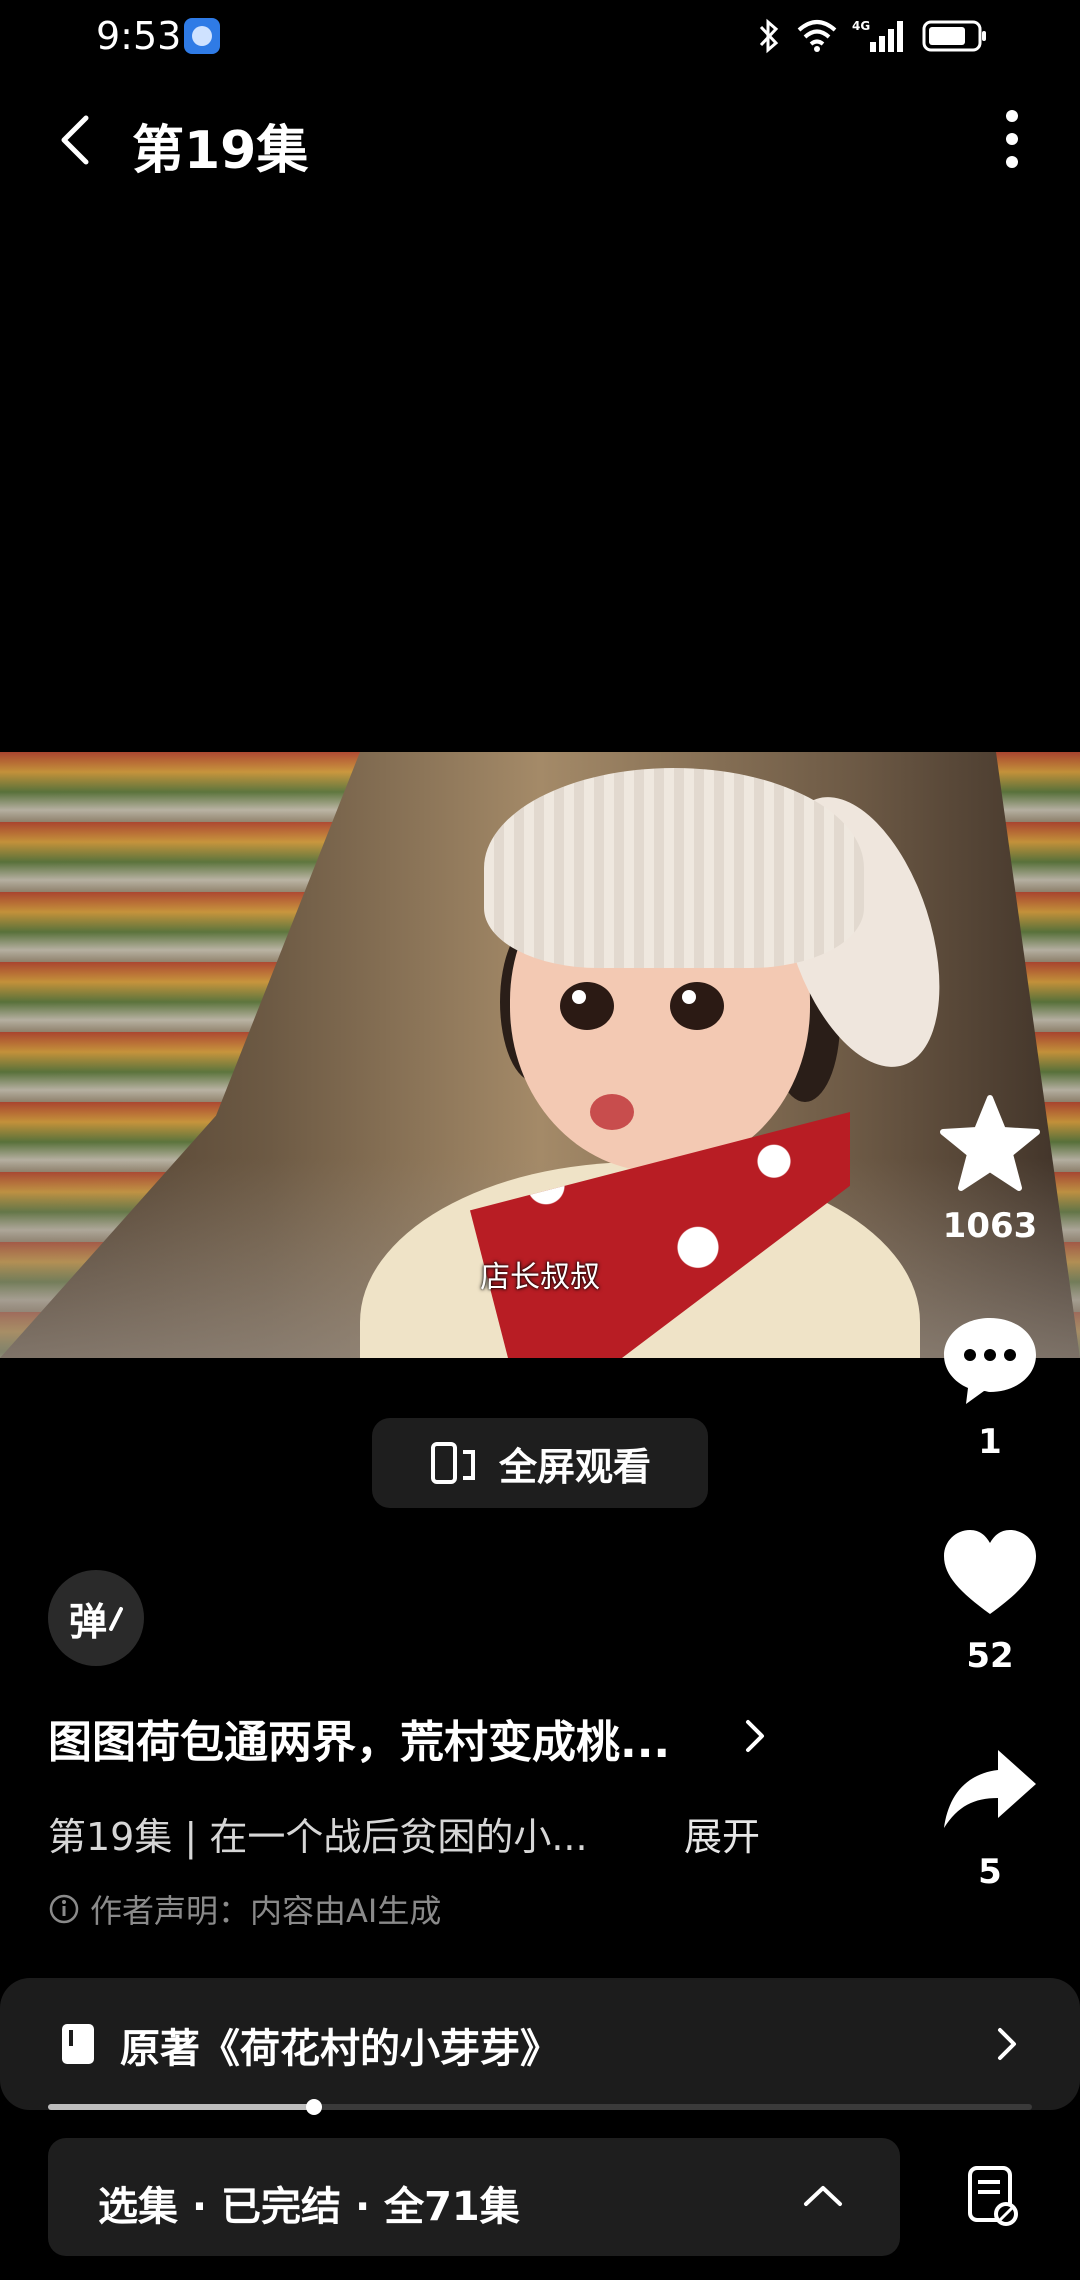  What do you see at coordinates (202, 36) in the screenshot?
I see `app-notification-icon` at bounding box center [202, 36].